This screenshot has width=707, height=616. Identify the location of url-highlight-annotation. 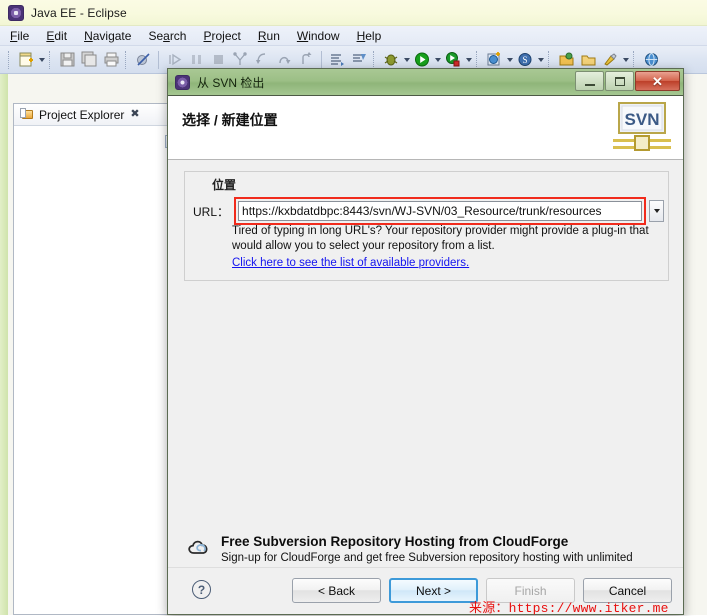
(440, 211).